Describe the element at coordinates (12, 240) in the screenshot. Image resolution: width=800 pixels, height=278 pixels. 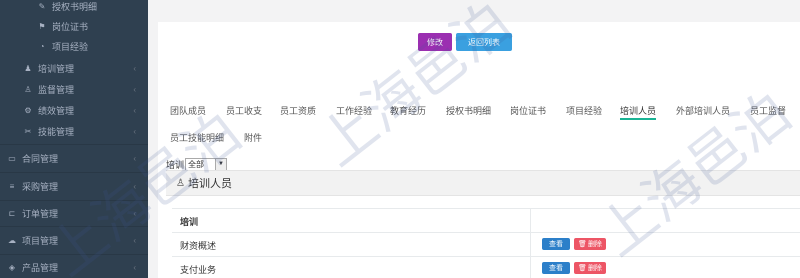
I see `project-manage-icon: ☁` at that location.